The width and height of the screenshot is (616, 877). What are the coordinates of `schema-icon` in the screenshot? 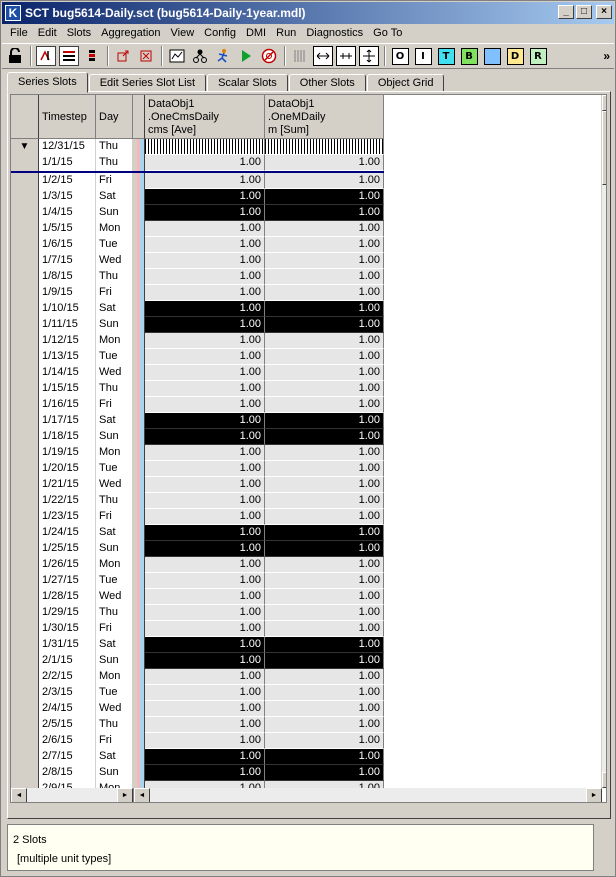 It's located at (200, 56).